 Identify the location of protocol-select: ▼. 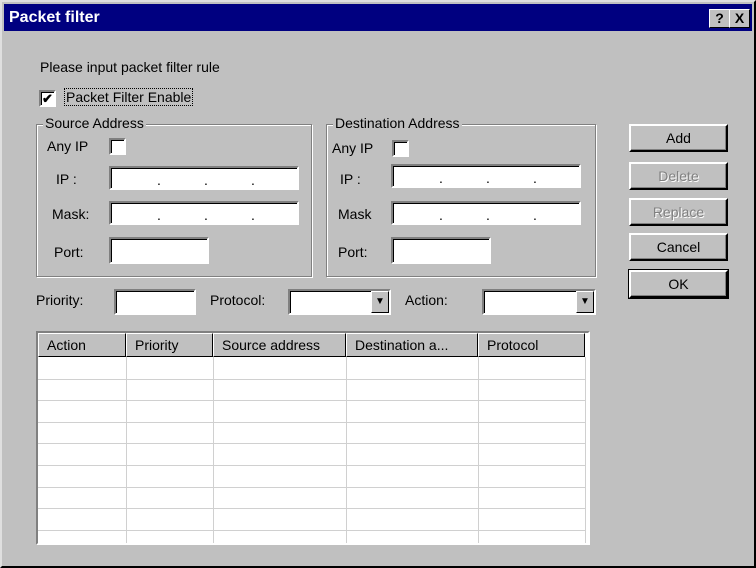
(339, 302).